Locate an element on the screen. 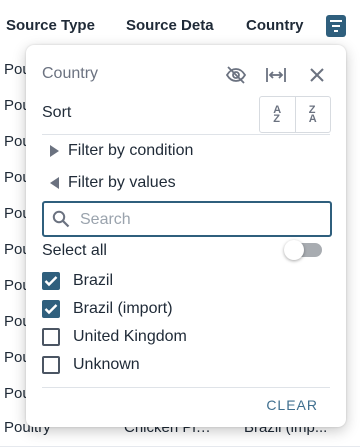 This screenshot has width=360, height=447. sort-ascending-button: A Z is located at coordinates (277, 114).